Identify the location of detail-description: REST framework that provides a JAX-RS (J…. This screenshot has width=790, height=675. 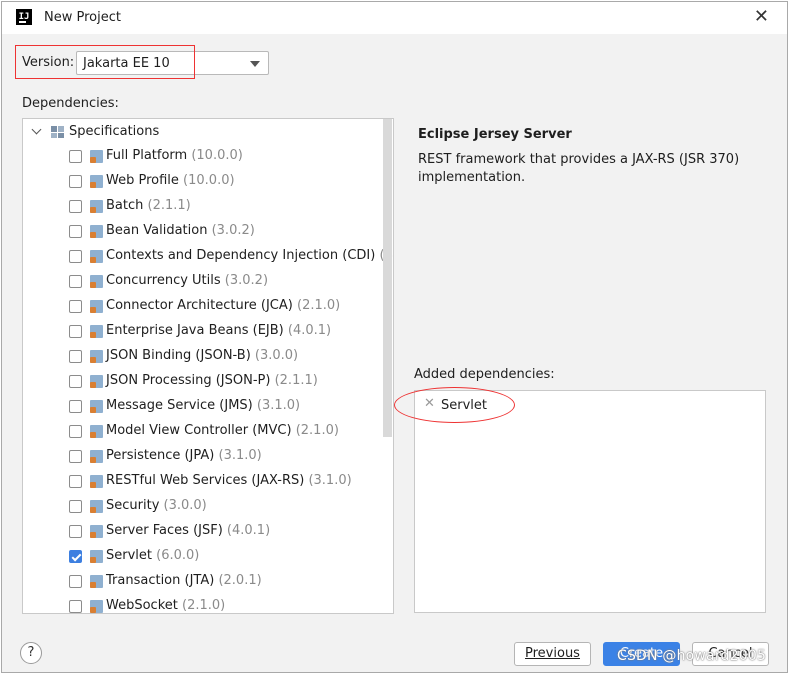
(579, 168).